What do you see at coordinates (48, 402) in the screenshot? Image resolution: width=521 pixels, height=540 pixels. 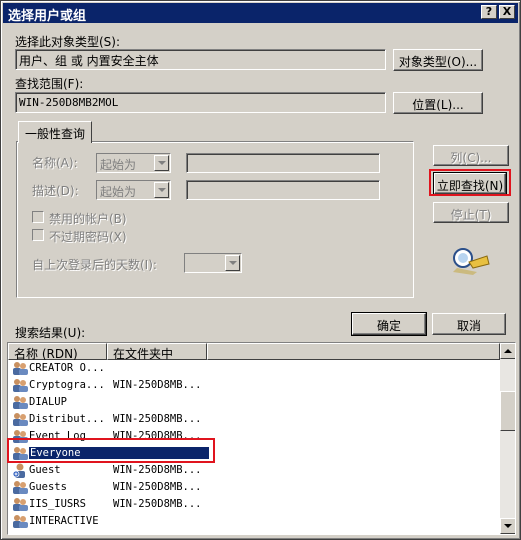 I see `row-name: DIALUP` at bounding box center [48, 402].